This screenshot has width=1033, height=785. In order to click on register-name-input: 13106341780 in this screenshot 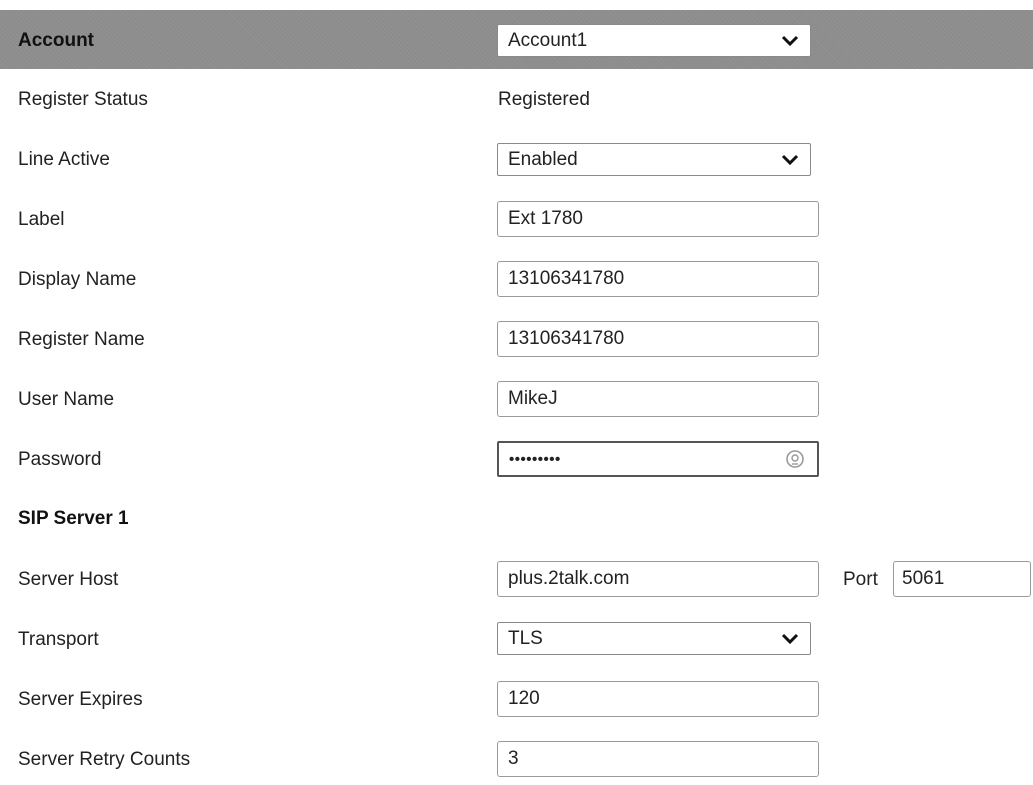, I will do `click(658, 339)`.